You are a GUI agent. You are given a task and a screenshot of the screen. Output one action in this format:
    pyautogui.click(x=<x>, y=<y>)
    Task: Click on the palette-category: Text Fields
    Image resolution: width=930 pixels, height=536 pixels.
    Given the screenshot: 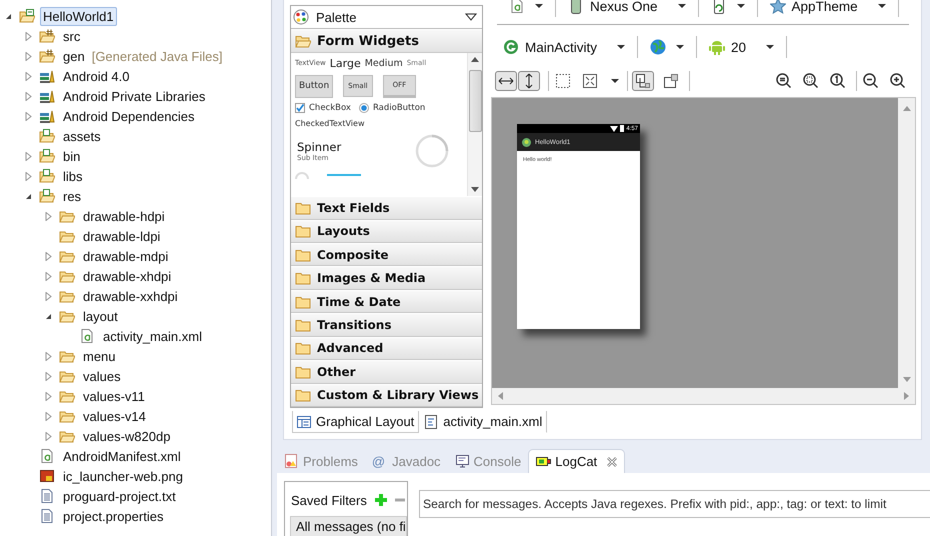 What is the action you would take?
    pyautogui.click(x=386, y=208)
    